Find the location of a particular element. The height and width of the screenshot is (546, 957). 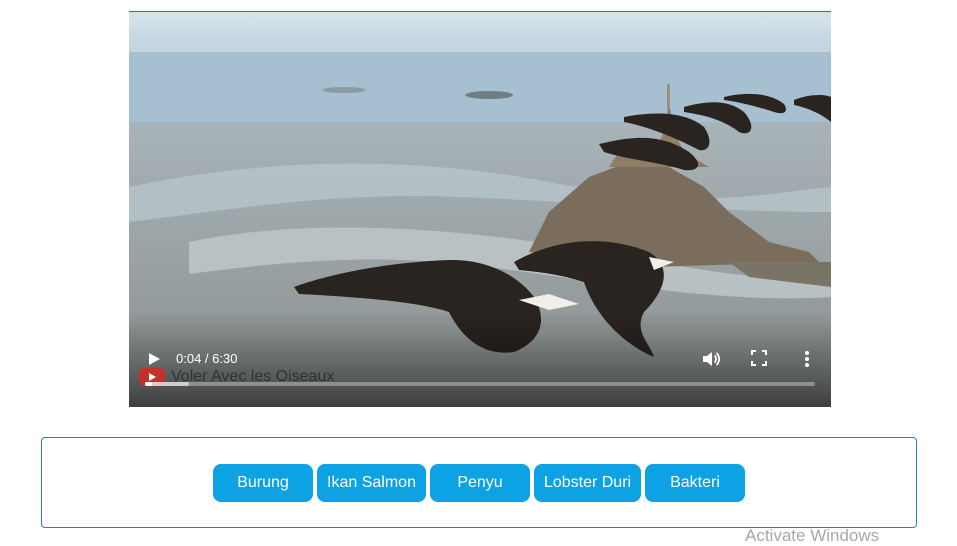

more-vertical-icon is located at coordinates (807, 359).